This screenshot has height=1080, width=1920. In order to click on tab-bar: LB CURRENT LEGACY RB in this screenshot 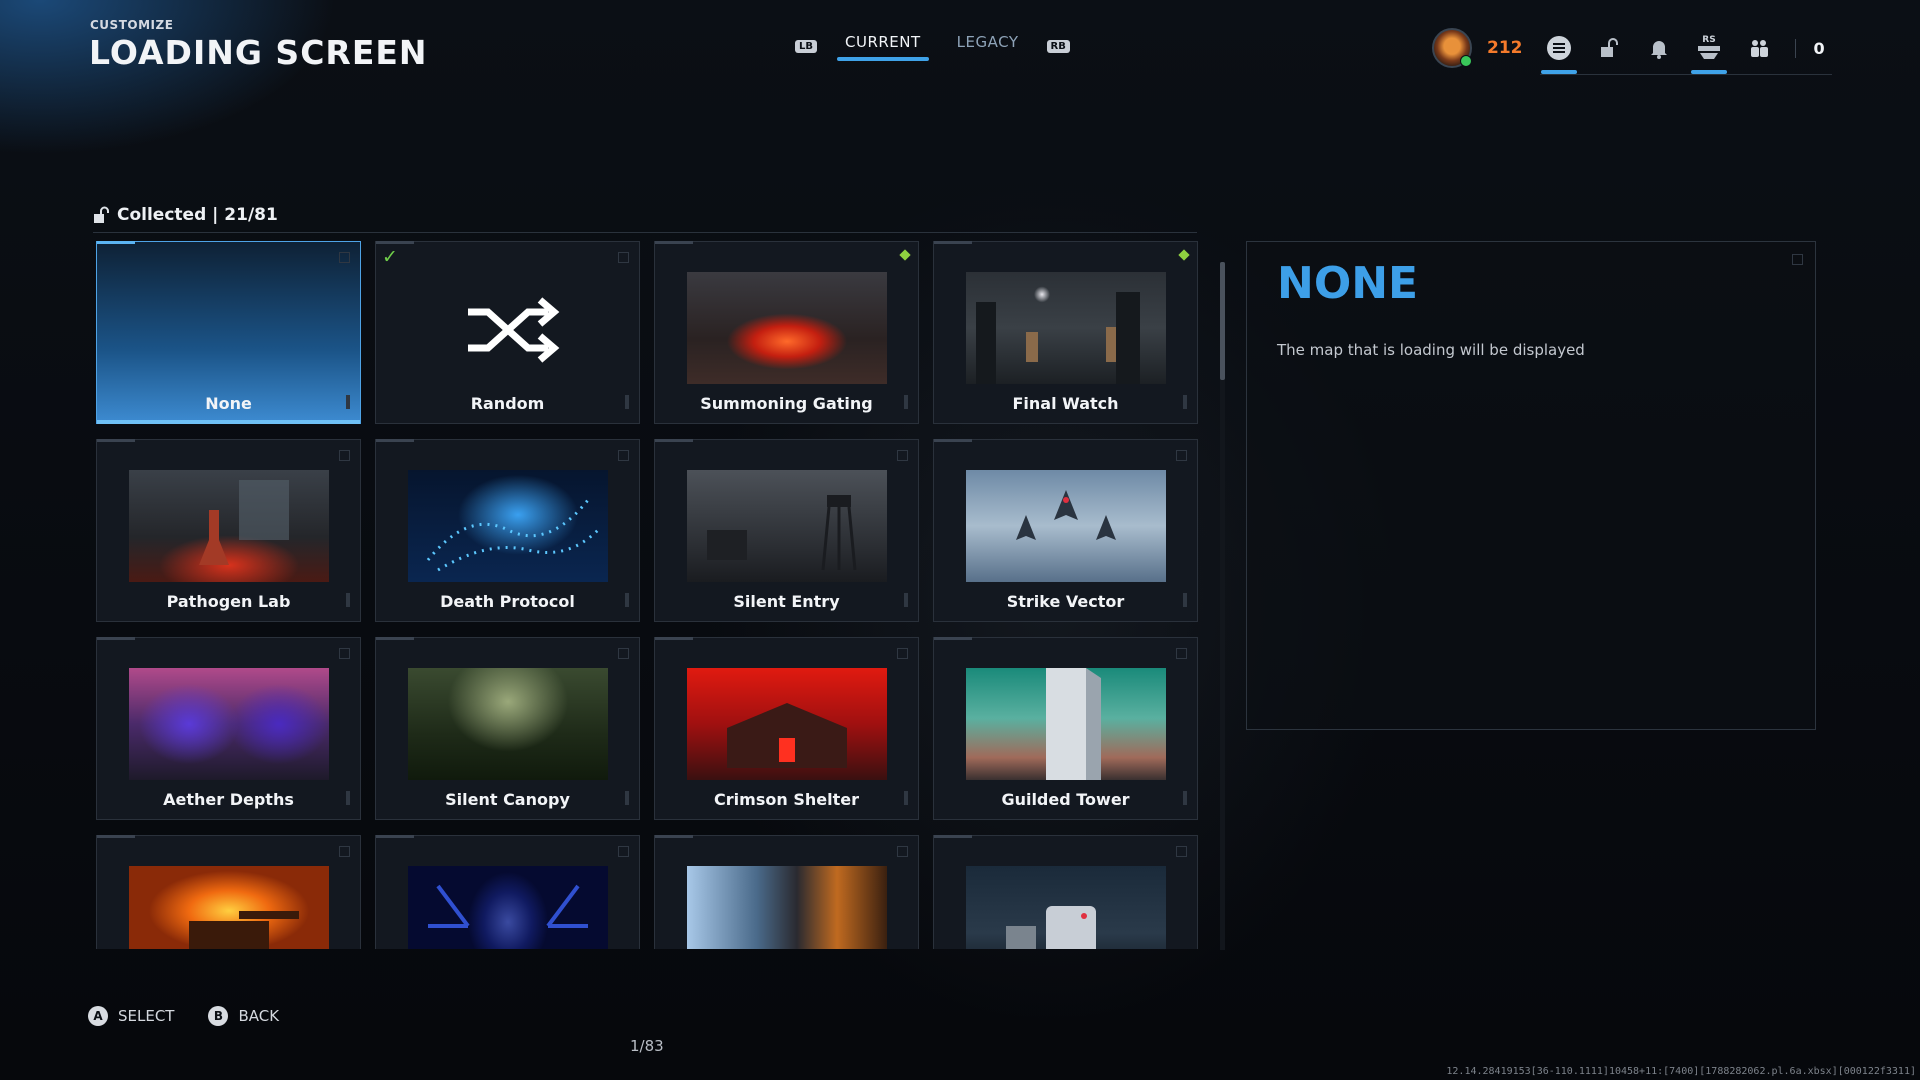, I will do `click(932, 46)`.